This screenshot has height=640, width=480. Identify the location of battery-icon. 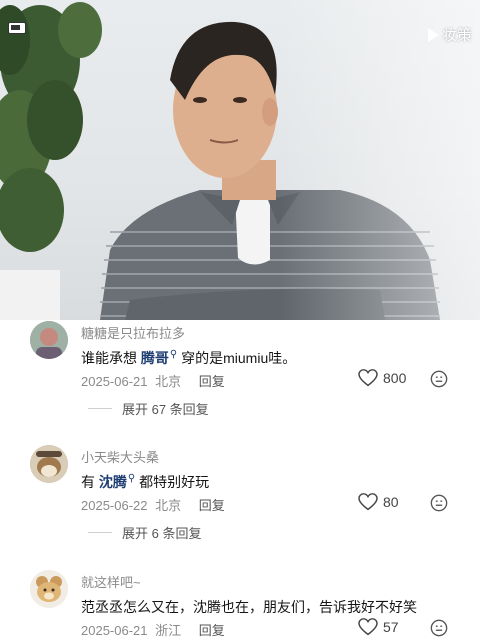
(17, 28).